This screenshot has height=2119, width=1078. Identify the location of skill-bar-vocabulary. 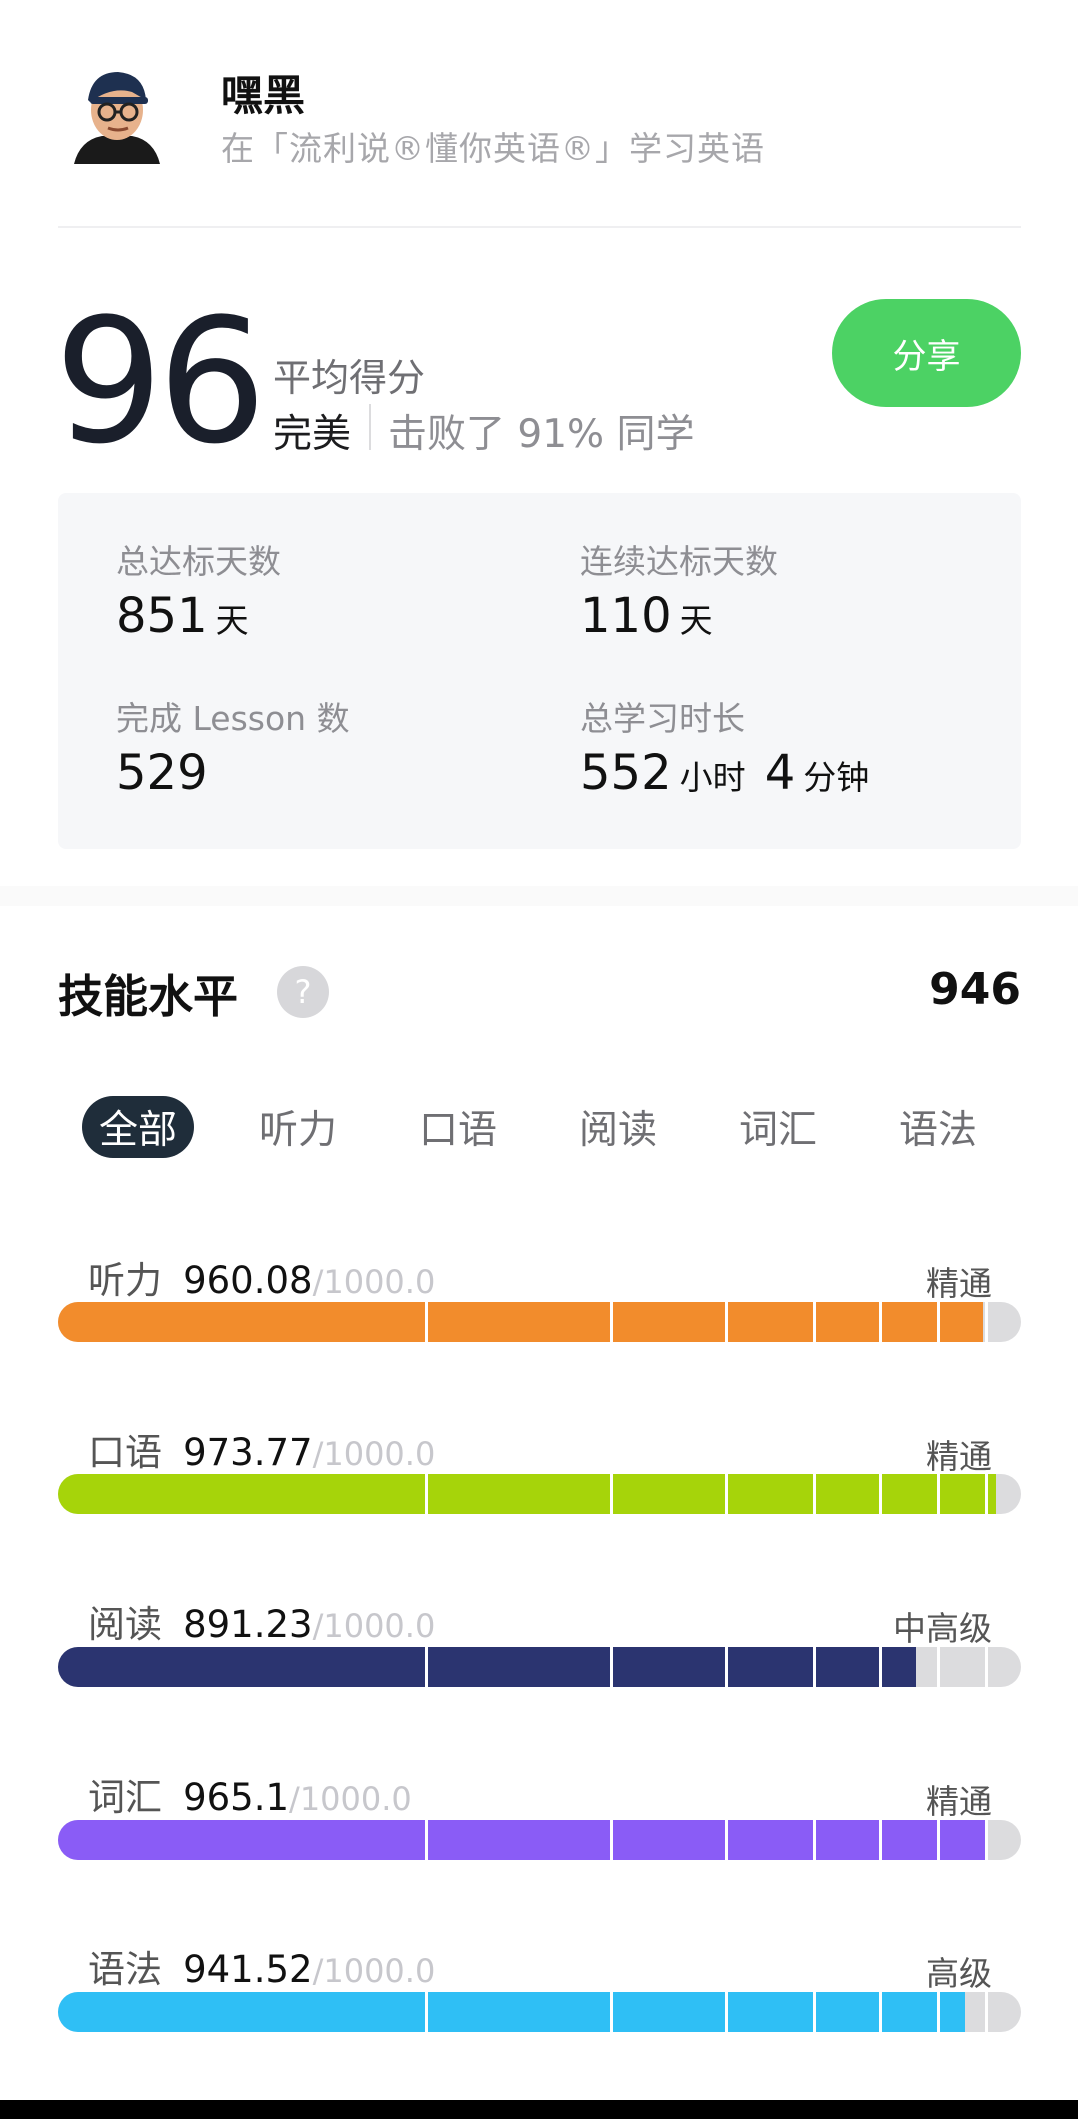
(539, 1840).